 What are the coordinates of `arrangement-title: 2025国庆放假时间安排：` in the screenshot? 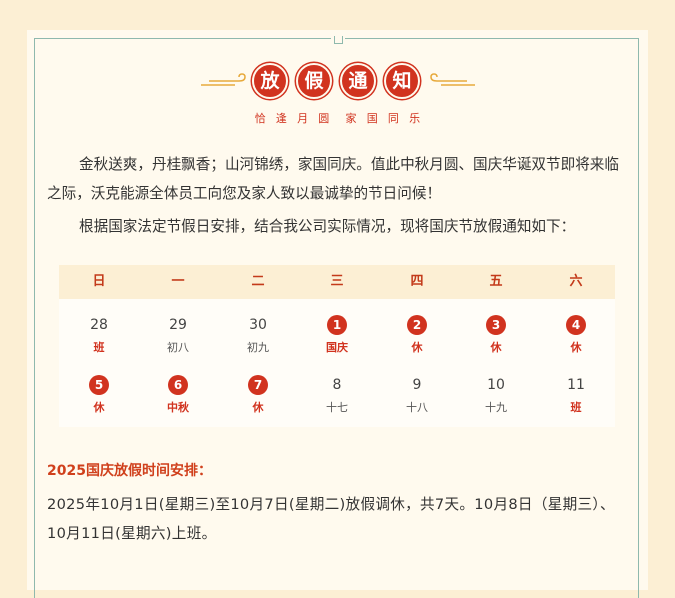 It's located at (129, 471).